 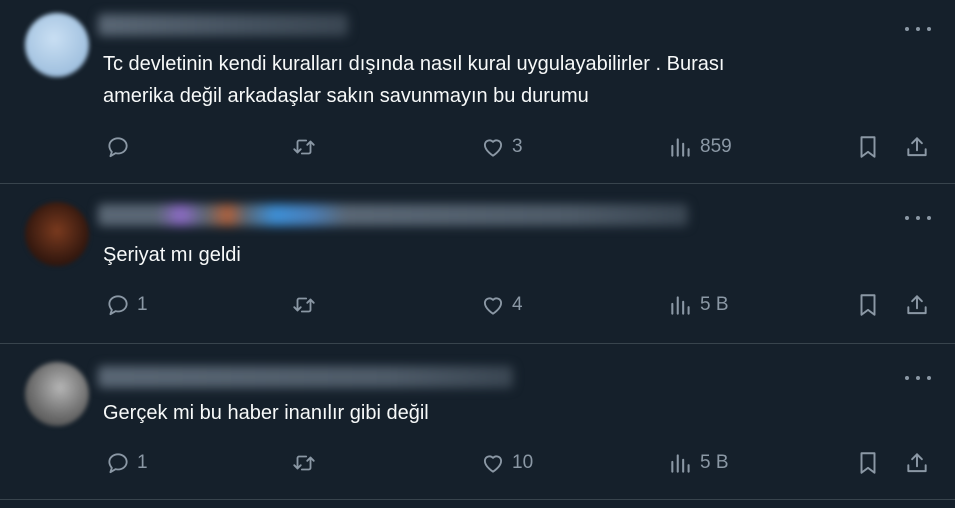 I want to click on reply-button, so click(x=121, y=147).